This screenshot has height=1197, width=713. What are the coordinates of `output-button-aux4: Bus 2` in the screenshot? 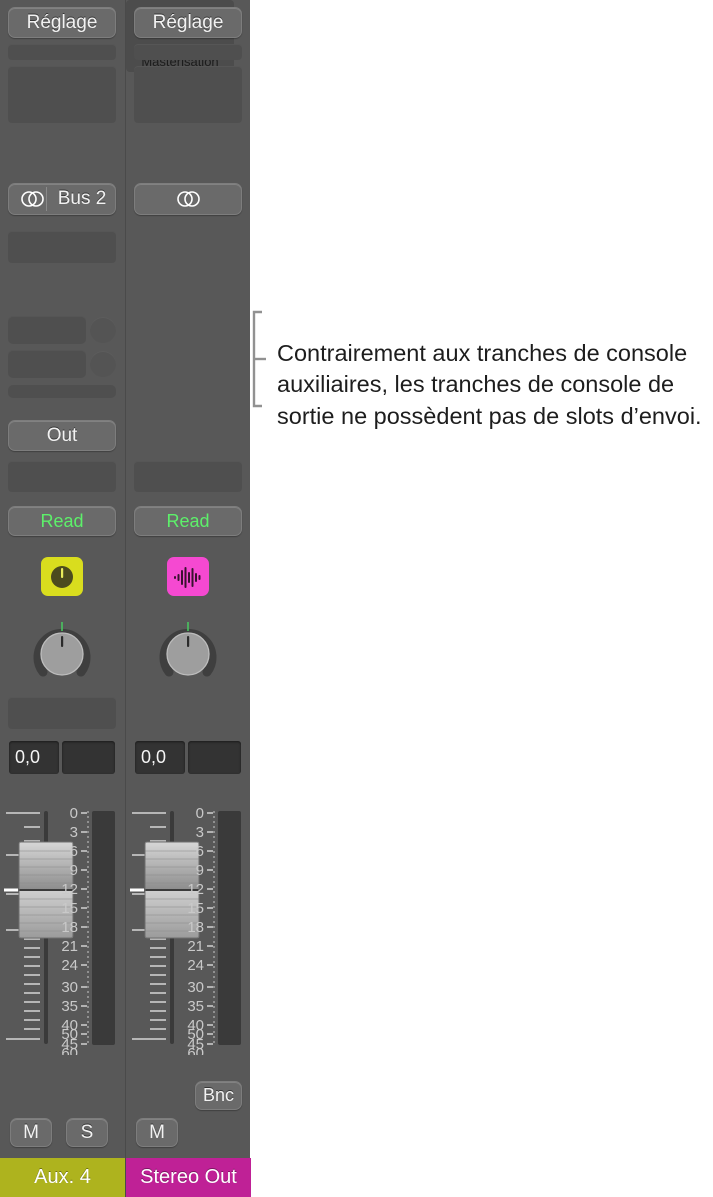 It's located at (62, 199).